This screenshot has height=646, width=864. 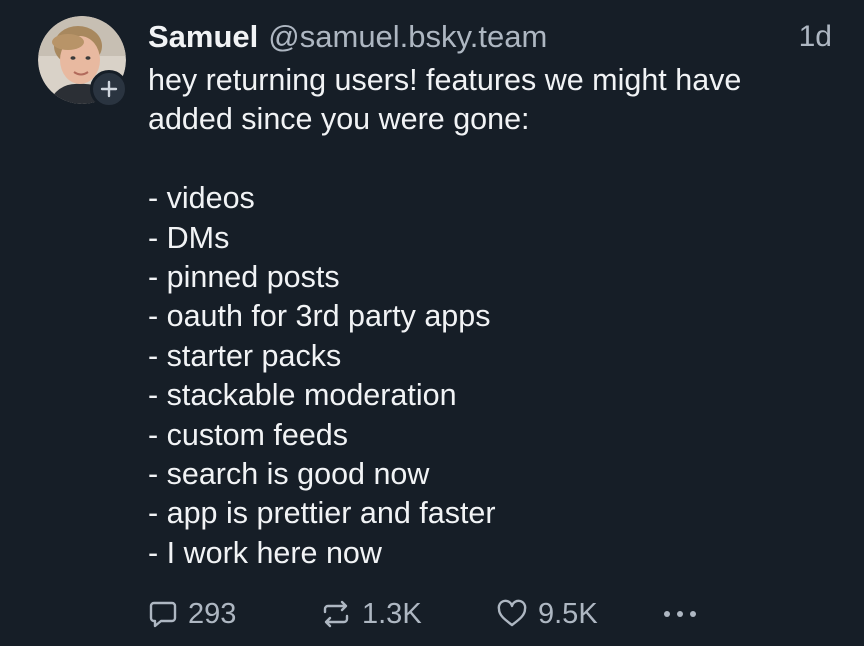 I want to click on more-options-button, so click(x=680, y=614).